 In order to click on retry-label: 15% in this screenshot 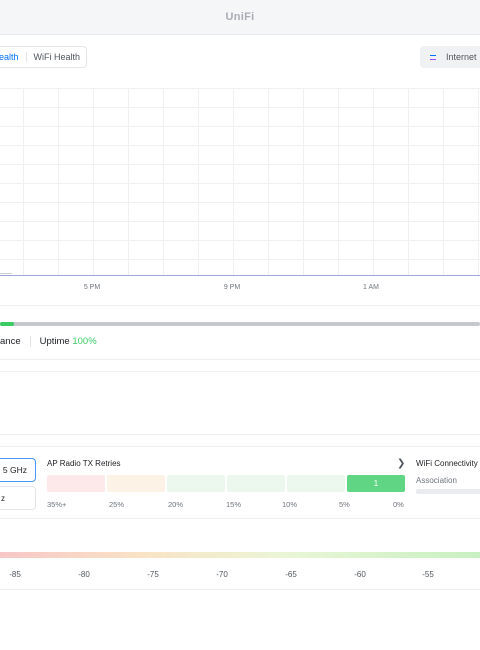, I will do `click(234, 504)`.